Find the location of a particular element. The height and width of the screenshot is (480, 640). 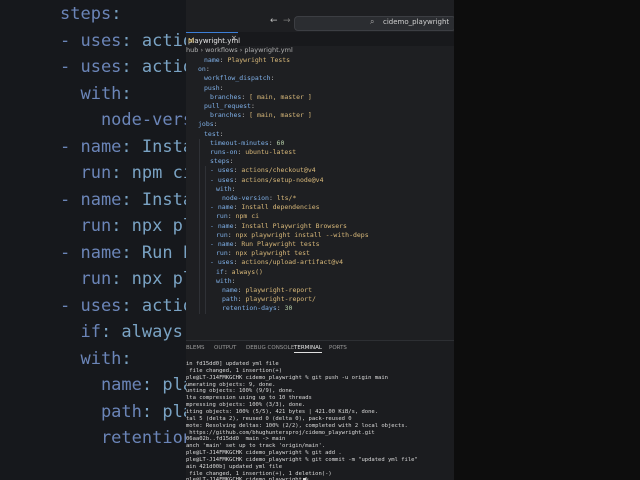

background-code-line: path: playwri is located at coordinates (123, 412).